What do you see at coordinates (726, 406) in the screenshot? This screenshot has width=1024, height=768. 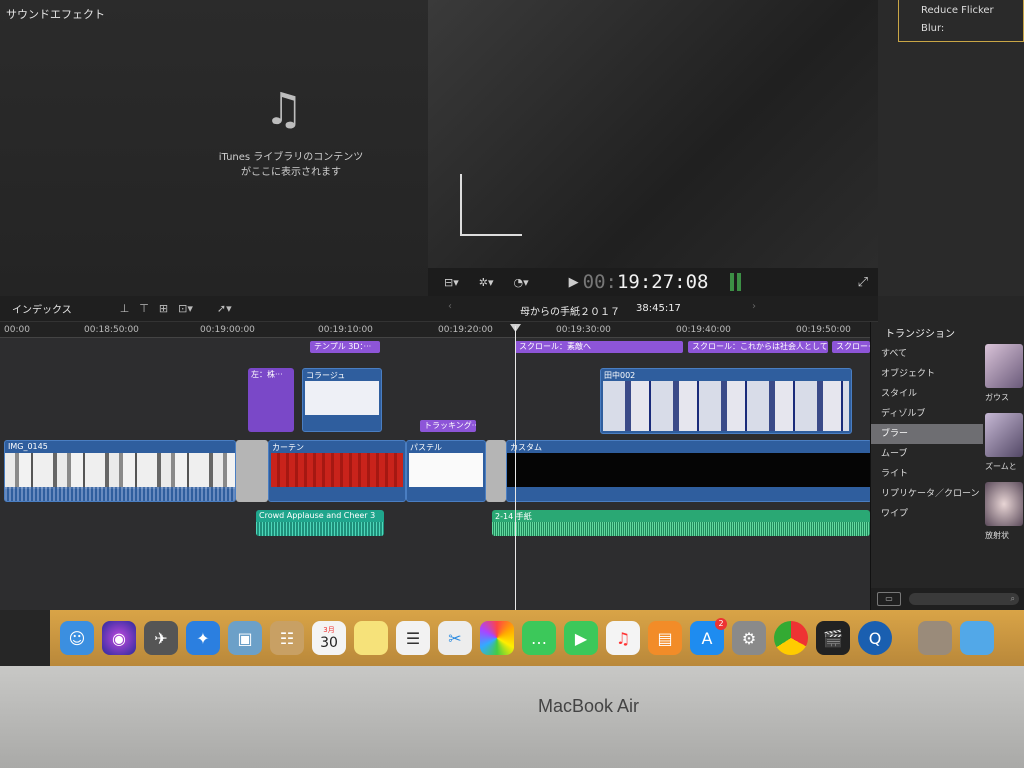 I see `clip-filmstrip` at bounding box center [726, 406].